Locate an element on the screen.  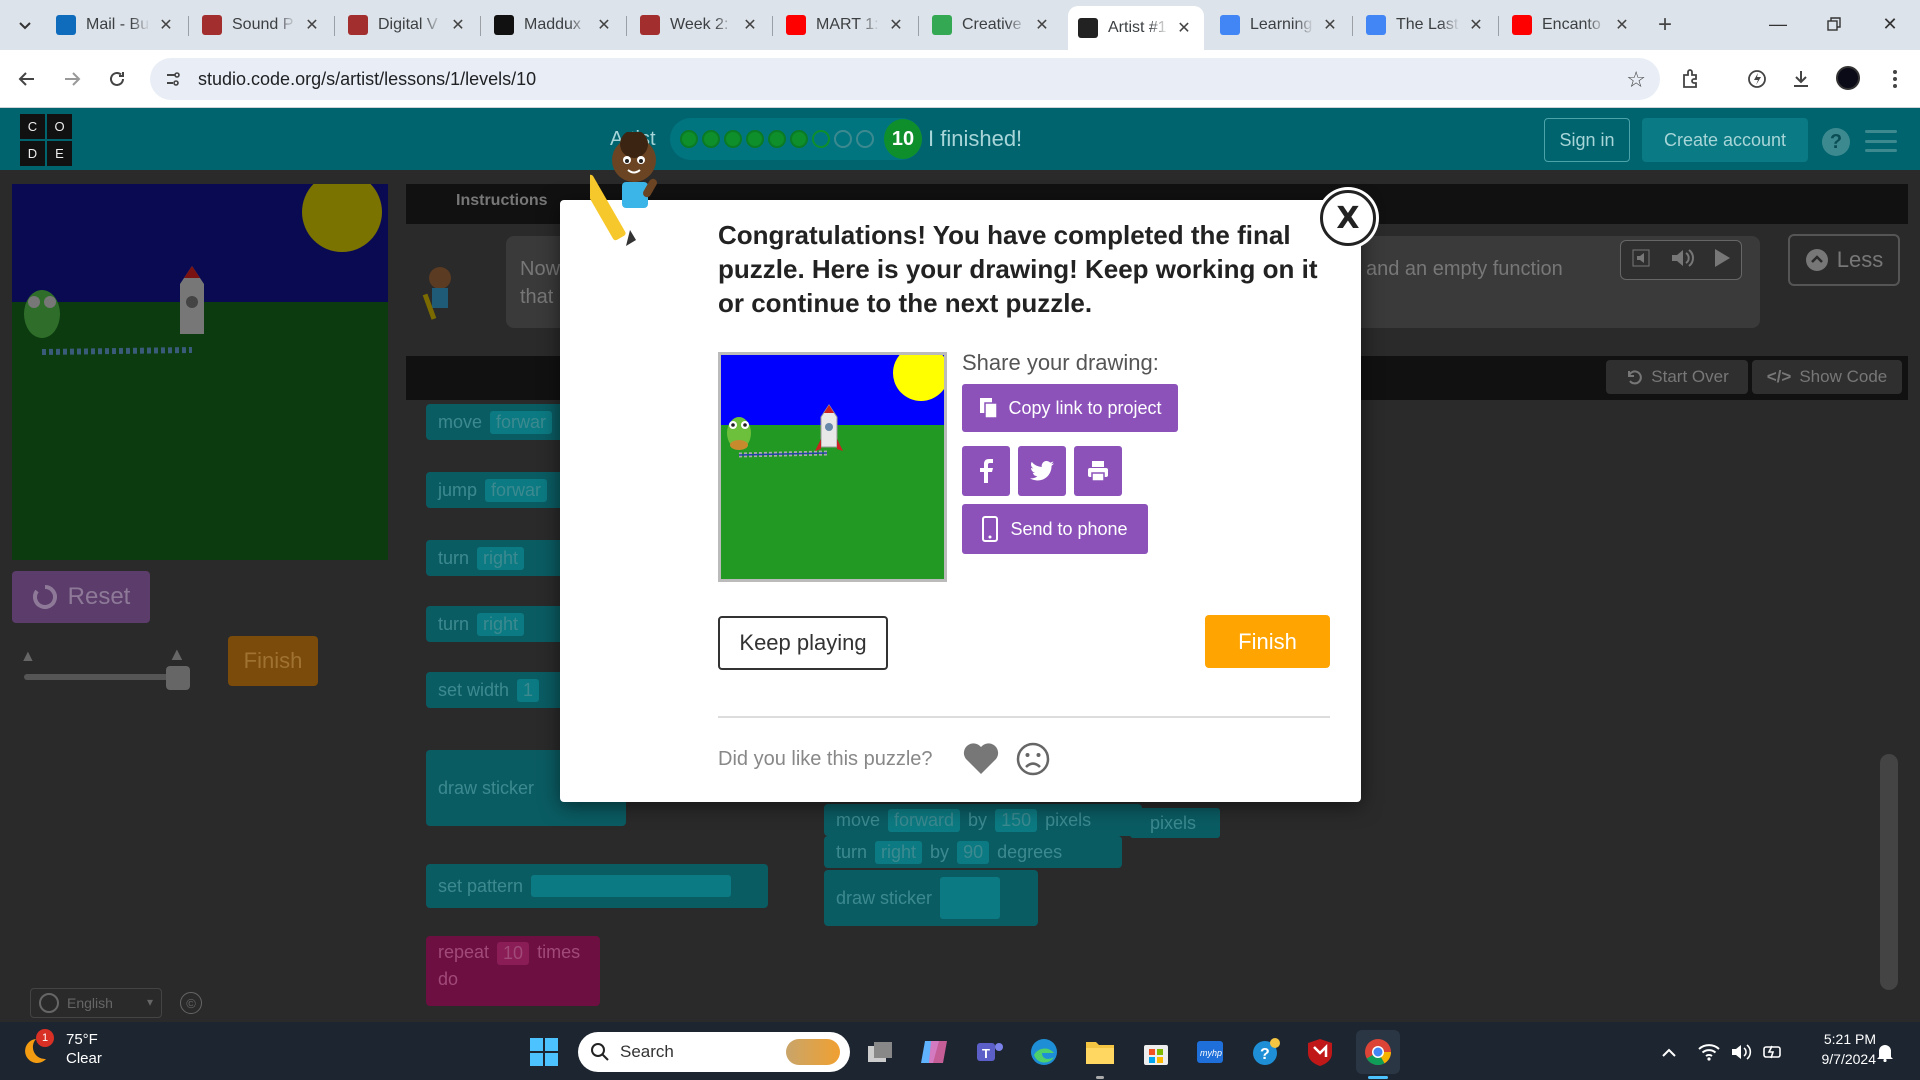
play-icon is located at coordinates (1722, 260).